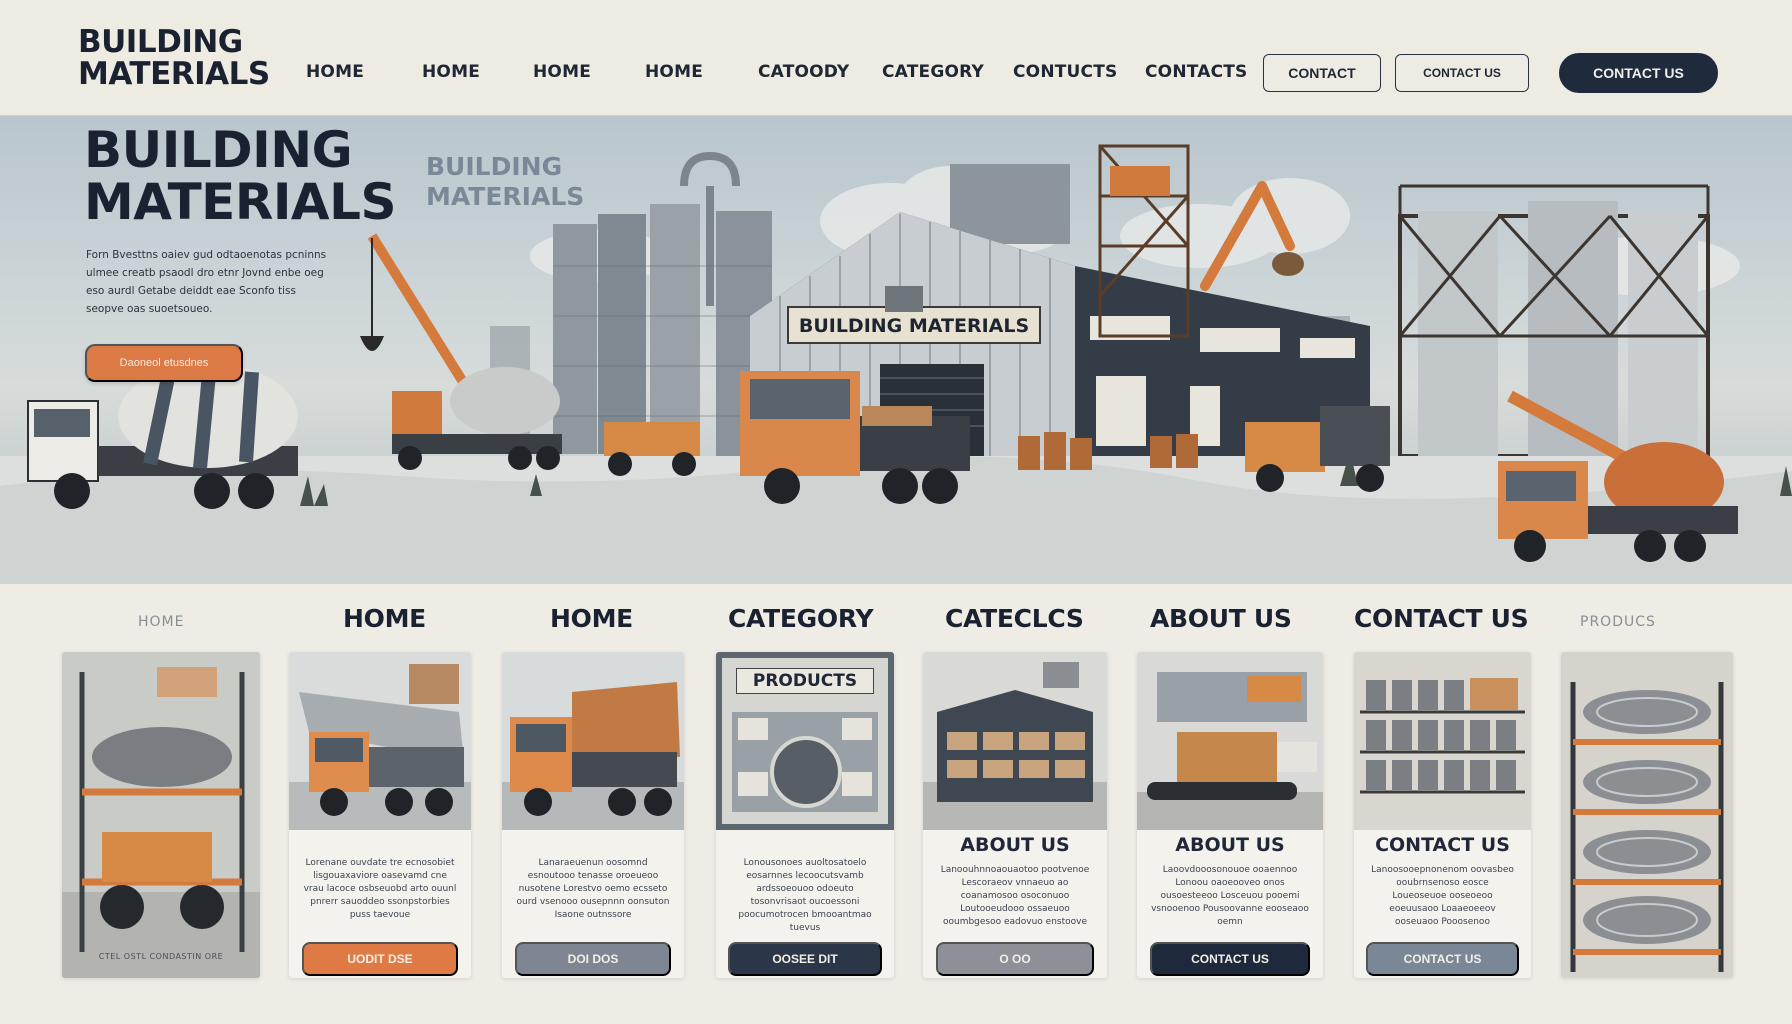  Describe the element at coordinates (933, 72) in the screenshot. I see `nav-link-category: CATEGORY` at that location.